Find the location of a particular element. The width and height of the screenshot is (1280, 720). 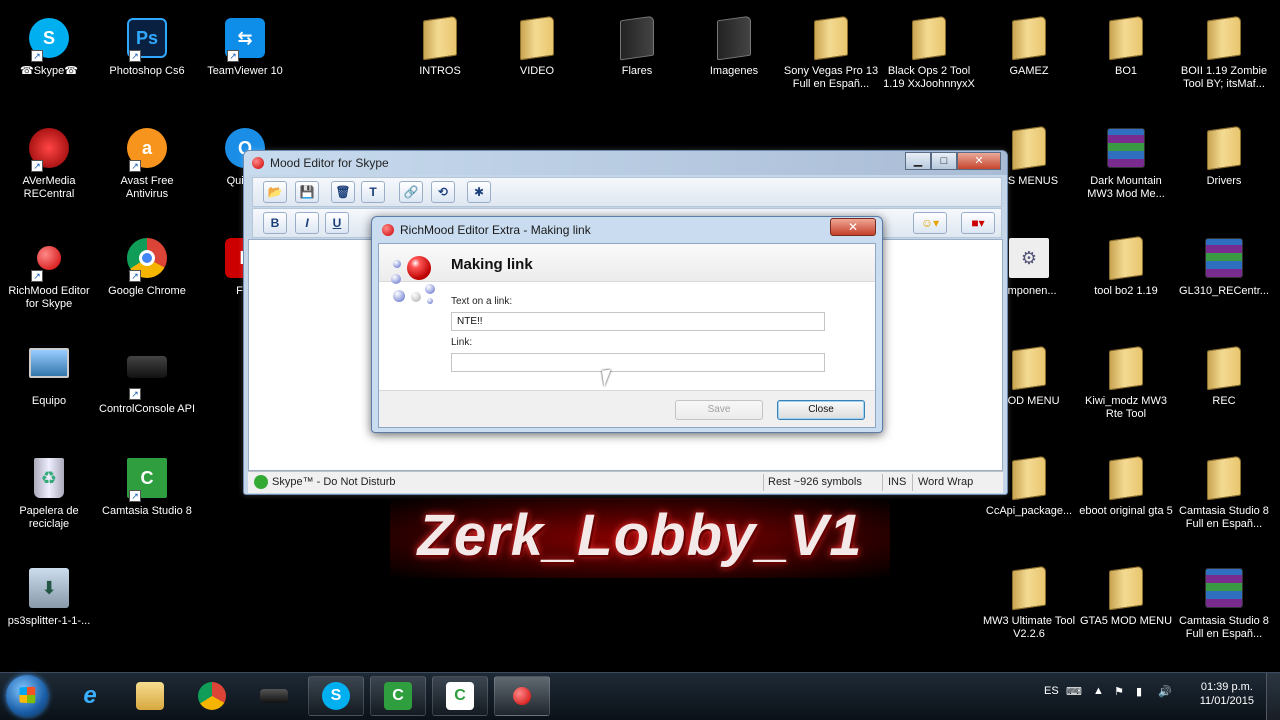

link-icon: 🔗 is located at coordinates (411, 192).